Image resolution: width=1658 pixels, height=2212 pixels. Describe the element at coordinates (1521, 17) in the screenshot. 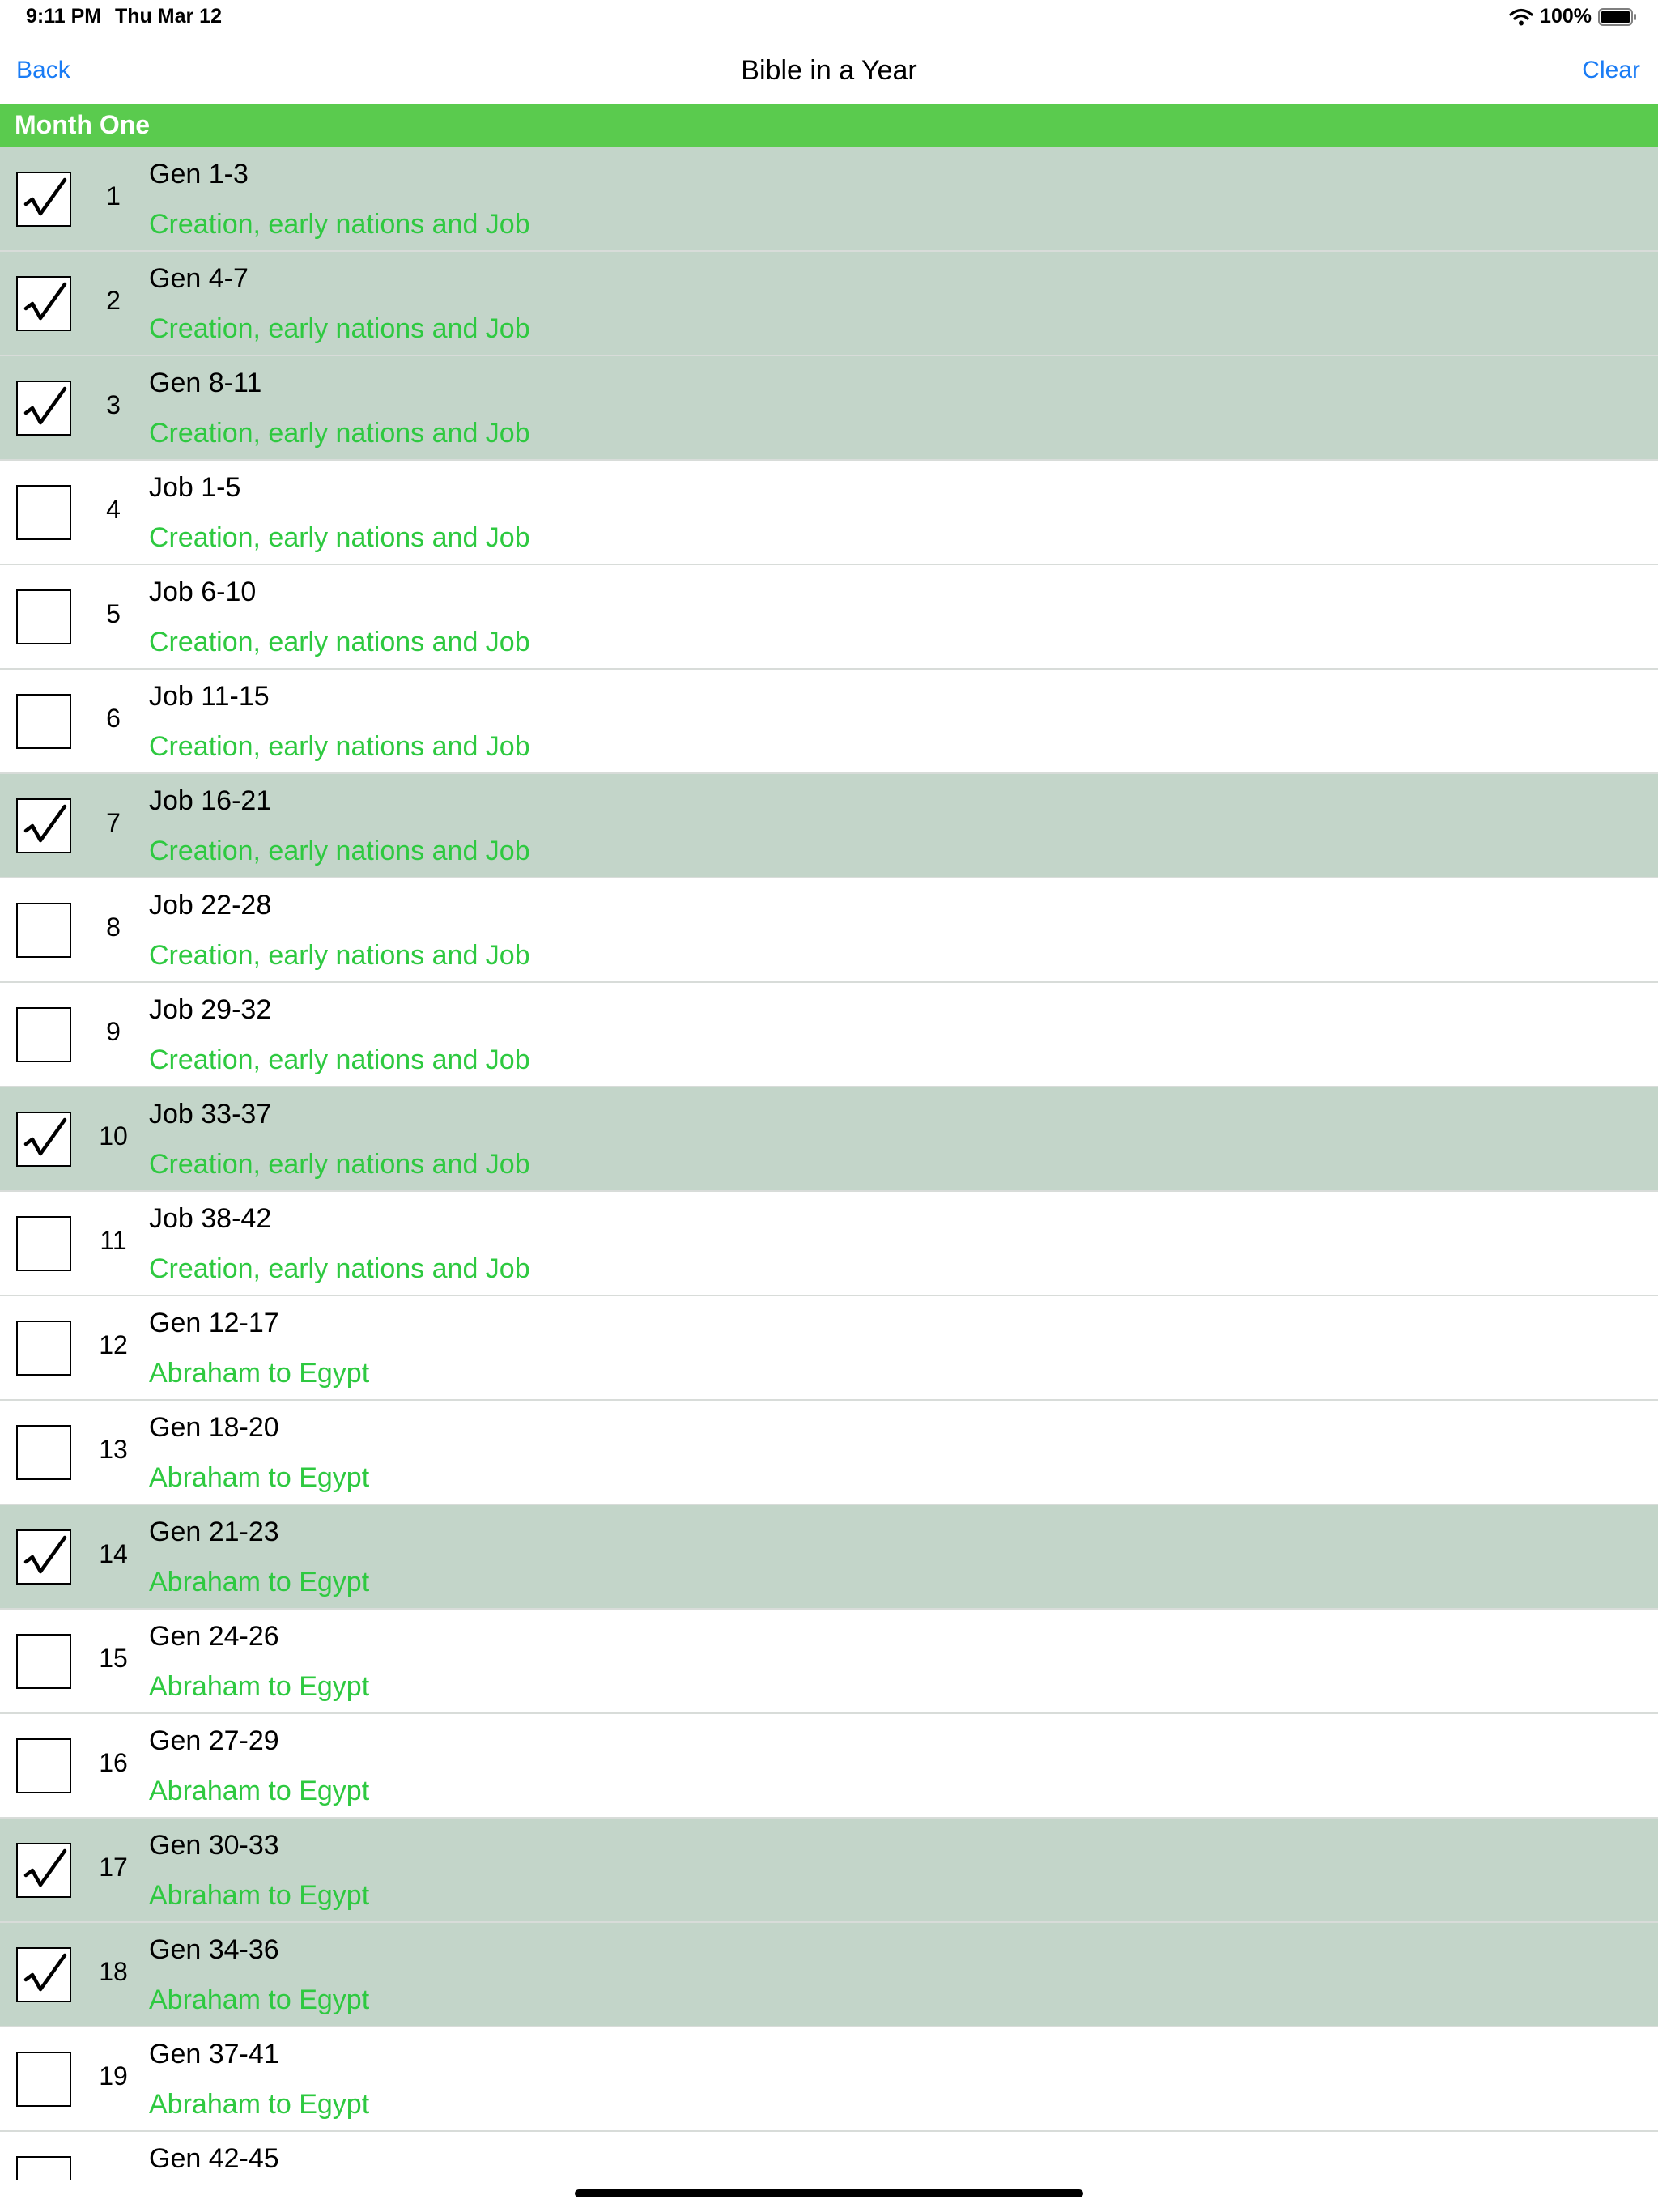

I see `wifi-icon` at that location.